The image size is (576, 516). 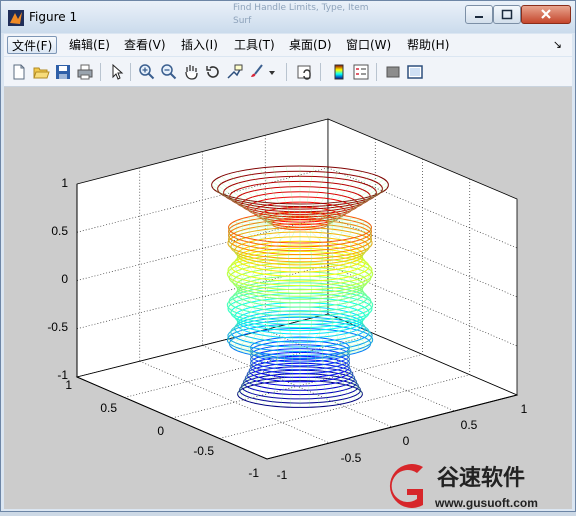 What do you see at coordinates (199, 45) in the screenshot?
I see `menu-insert: 插入(I)` at bounding box center [199, 45].